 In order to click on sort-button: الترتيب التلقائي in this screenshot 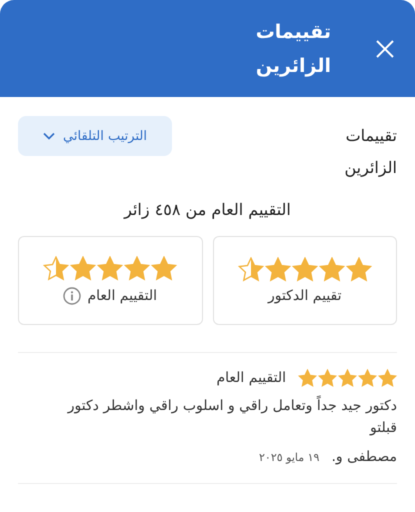, I will do `click(95, 136)`.